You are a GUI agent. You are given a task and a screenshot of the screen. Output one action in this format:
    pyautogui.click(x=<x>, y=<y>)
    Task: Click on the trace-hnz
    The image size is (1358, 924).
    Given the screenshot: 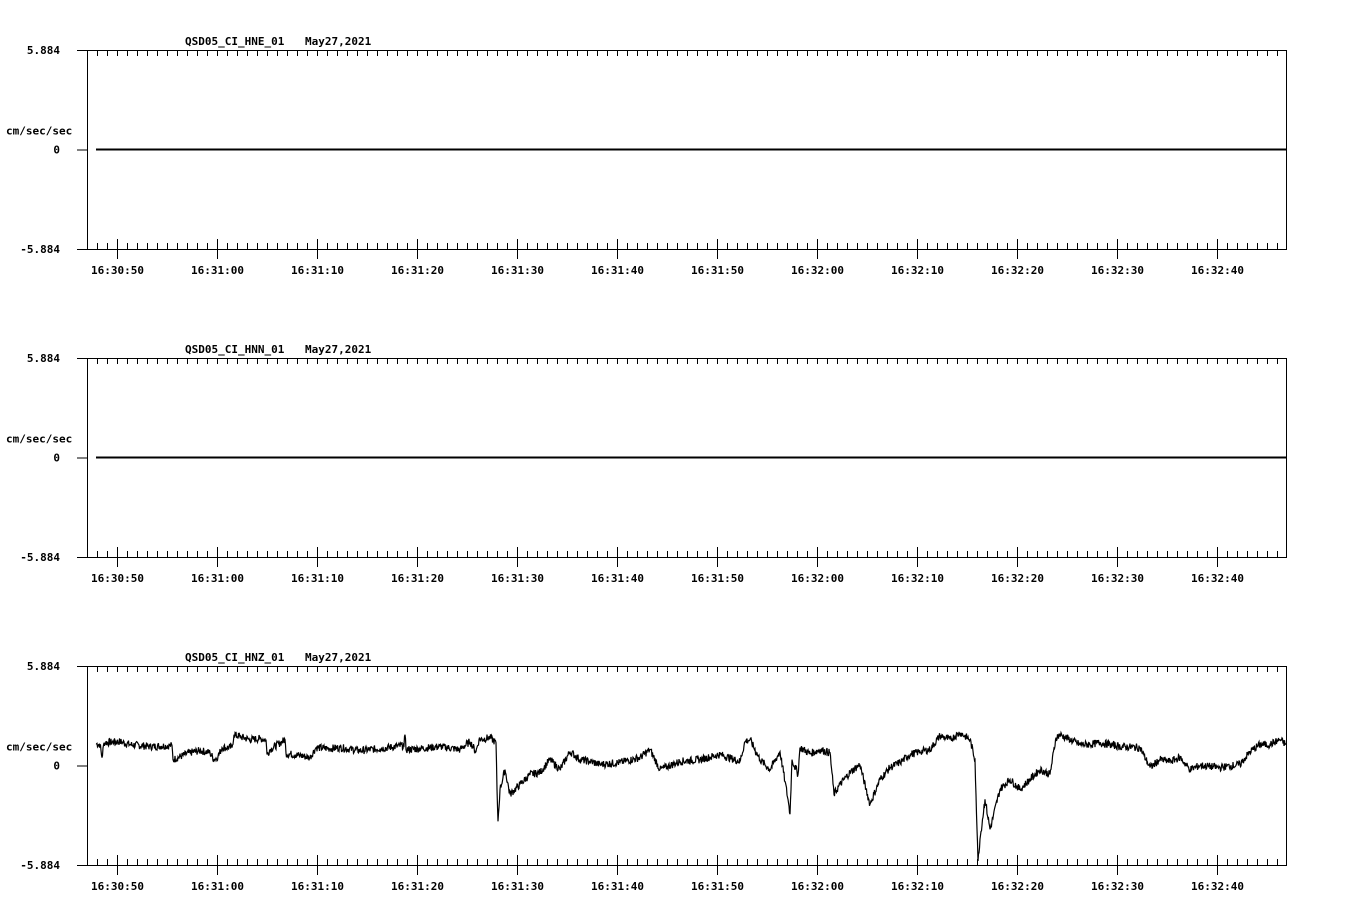 What is the action you would take?
    pyautogui.click(x=691, y=796)
    